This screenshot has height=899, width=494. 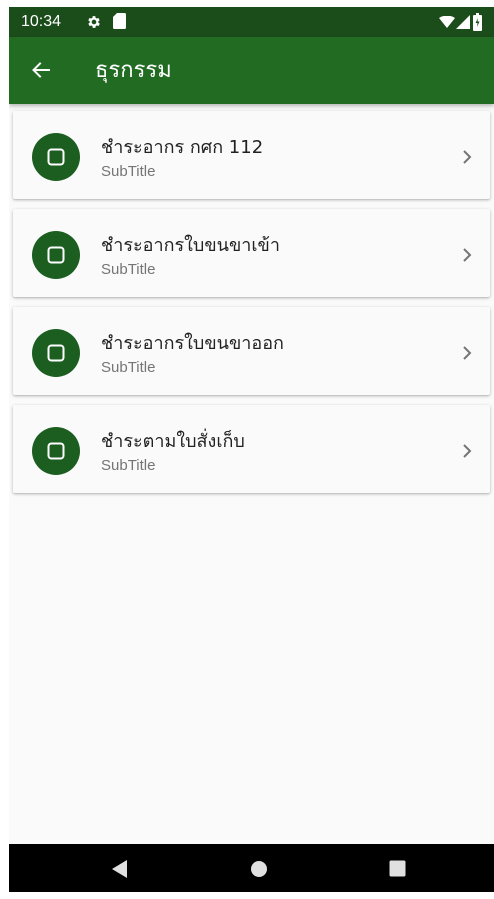 What do you see at coordinates (41, 70) in the screenshot?
I see `arrow-left-icon` at bounding box center [41, 70].